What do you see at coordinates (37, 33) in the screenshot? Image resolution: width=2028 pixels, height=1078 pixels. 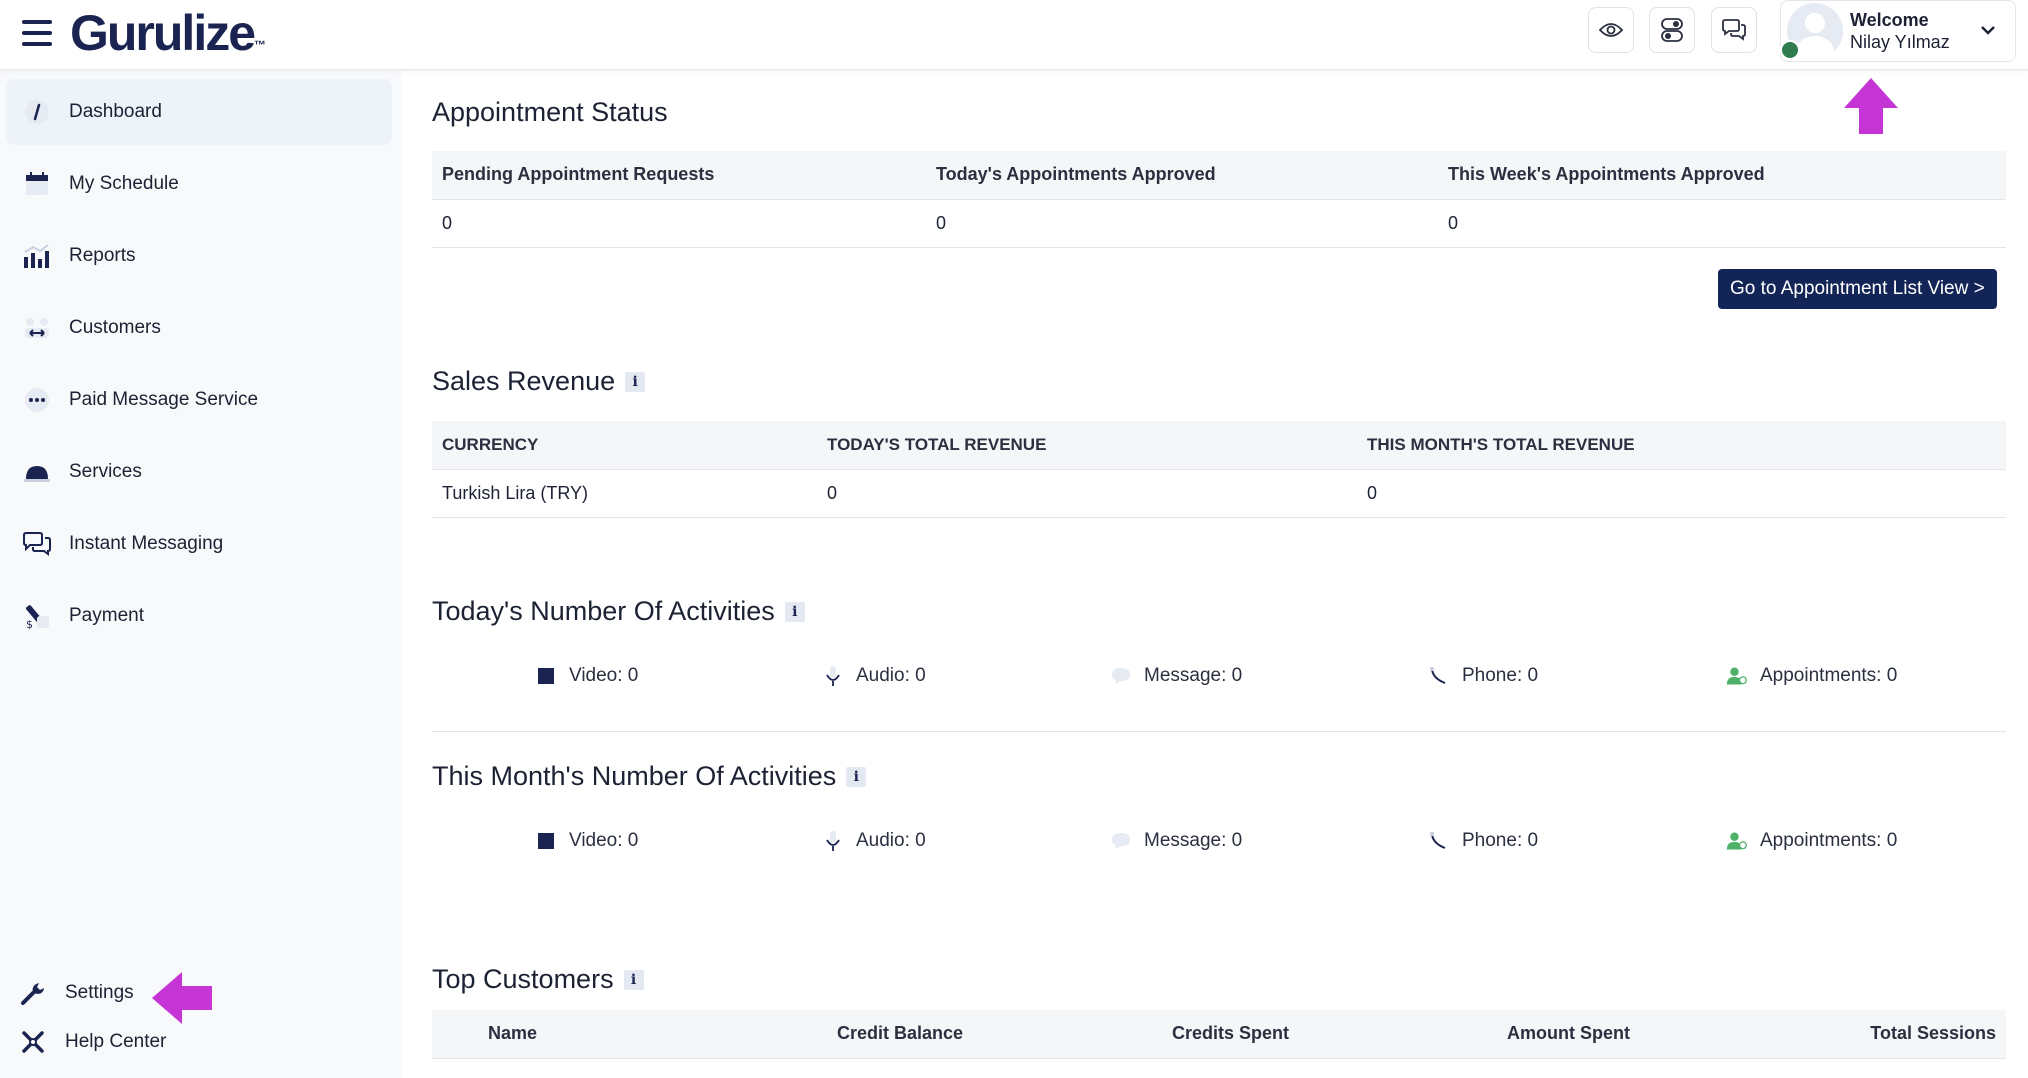 I see `hamburger-menu-icon` at bounding box center [37, 33].